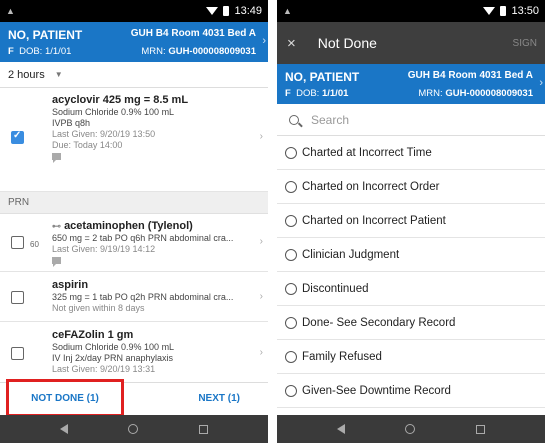  I want to click on action-bar: NOT DONE (1) NEXT (1), so click(134, 398).